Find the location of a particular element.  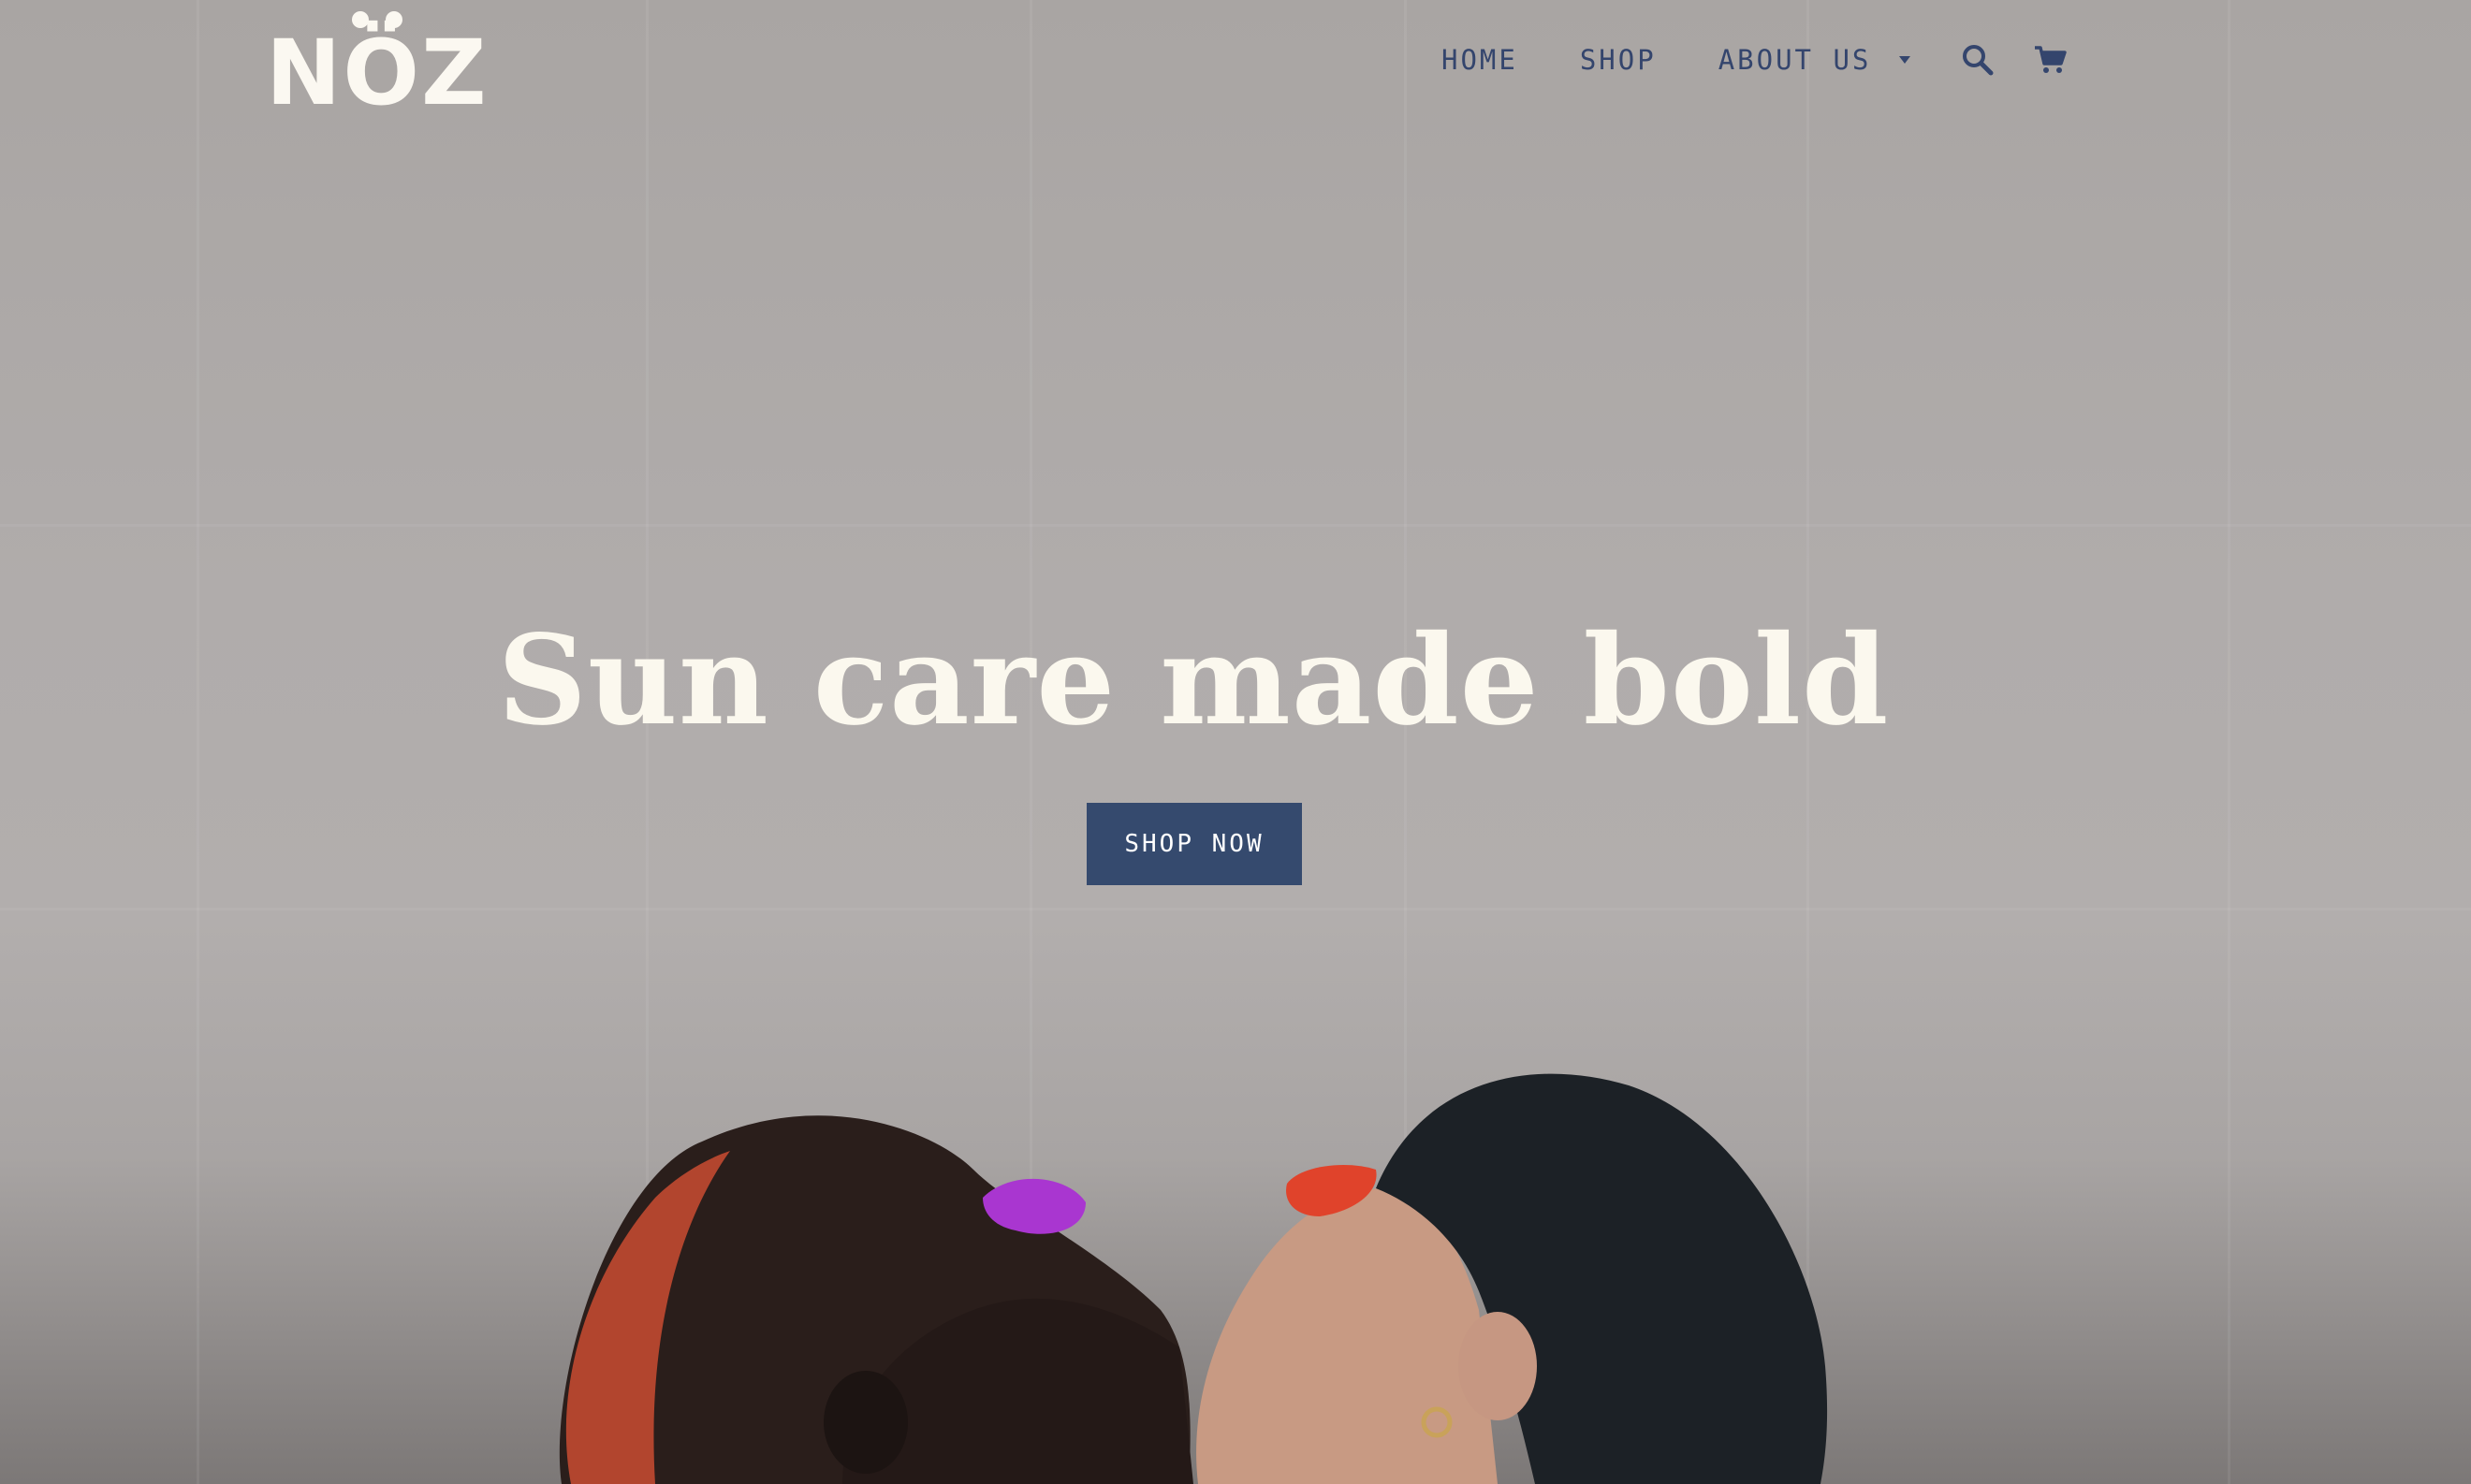

logo-text: NÖZ is located at coordinates (378, 73).